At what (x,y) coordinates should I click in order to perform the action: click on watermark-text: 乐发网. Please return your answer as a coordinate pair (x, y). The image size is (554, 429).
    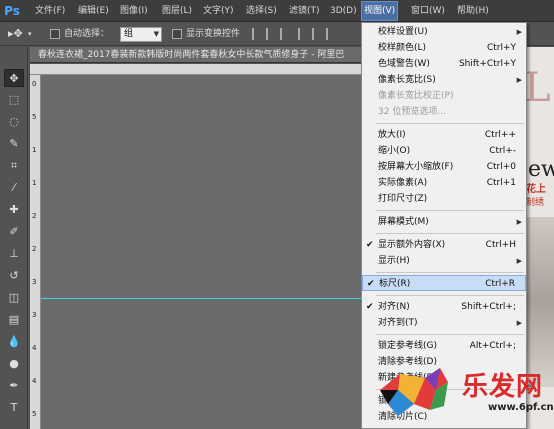
    Looking at the image, I should click on (503, 387).